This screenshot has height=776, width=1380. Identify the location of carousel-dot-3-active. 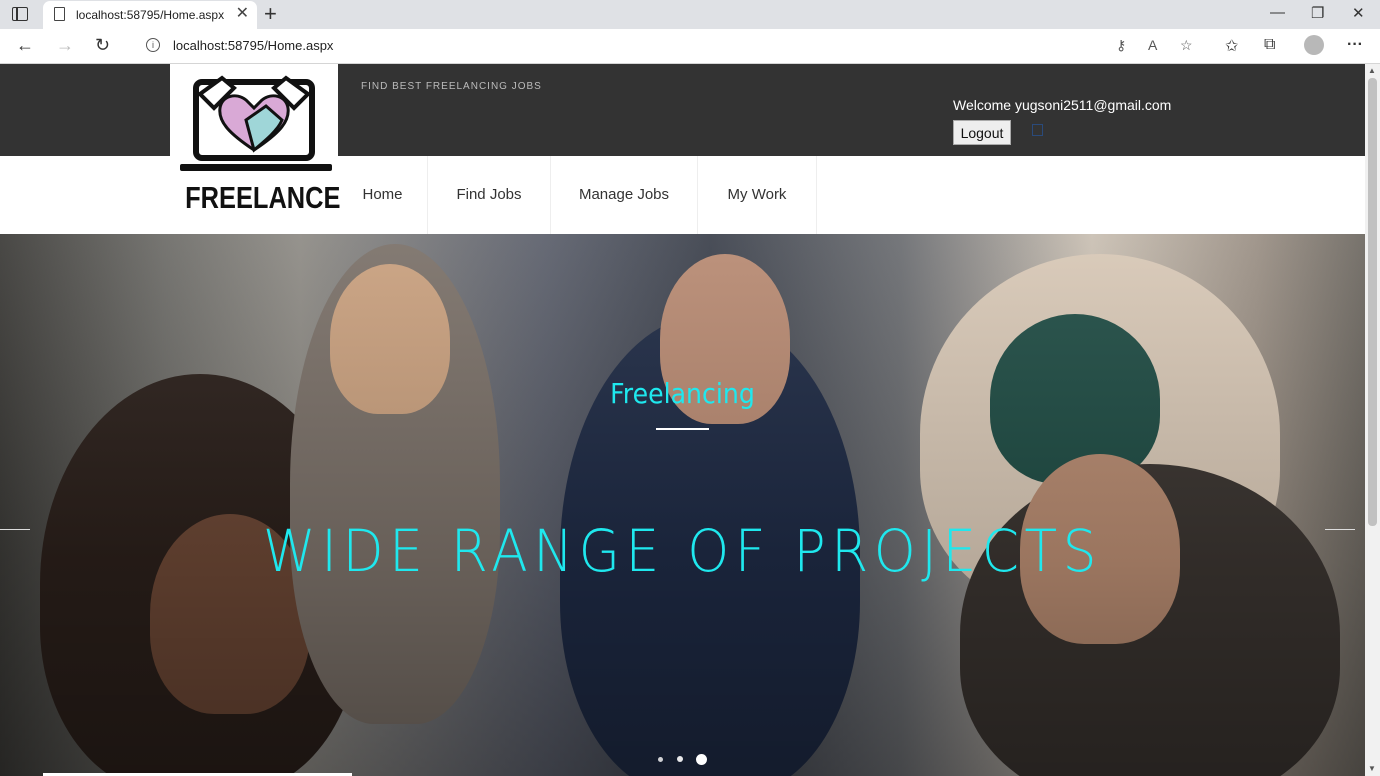
(701, 759).